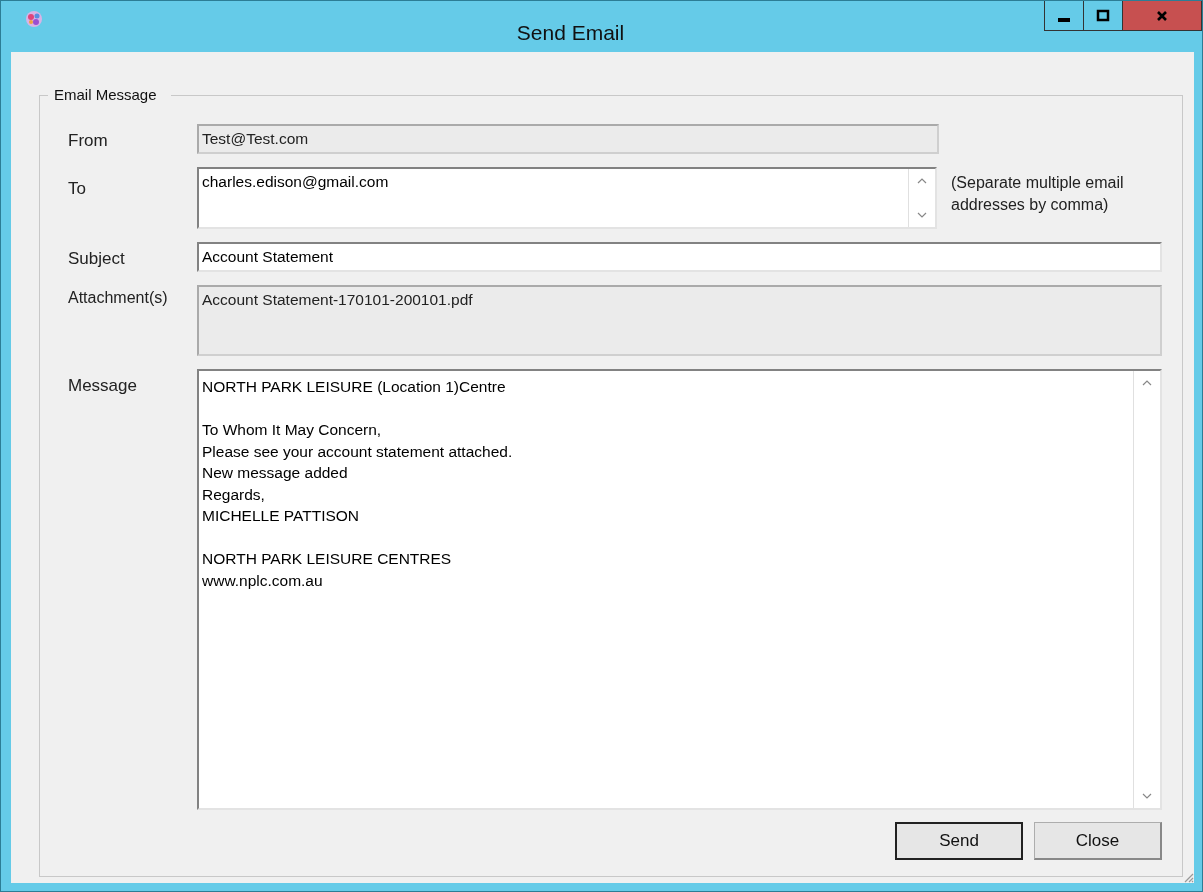  What do you see at coordinates (1188, 877) in the screenshot?
I see `resize-grip-icon` at bounding box center [1188, 877].